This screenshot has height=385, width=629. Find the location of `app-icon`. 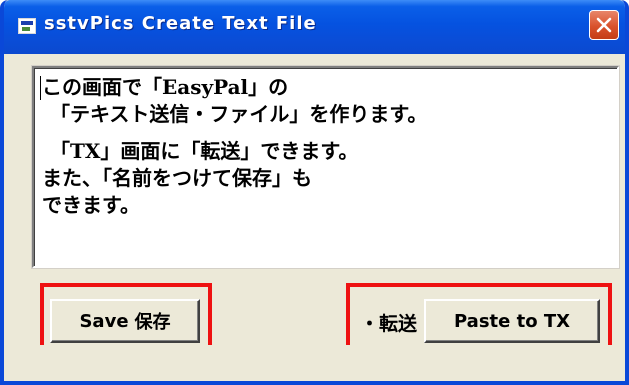

app-icon is located at coordinates (27, 26).